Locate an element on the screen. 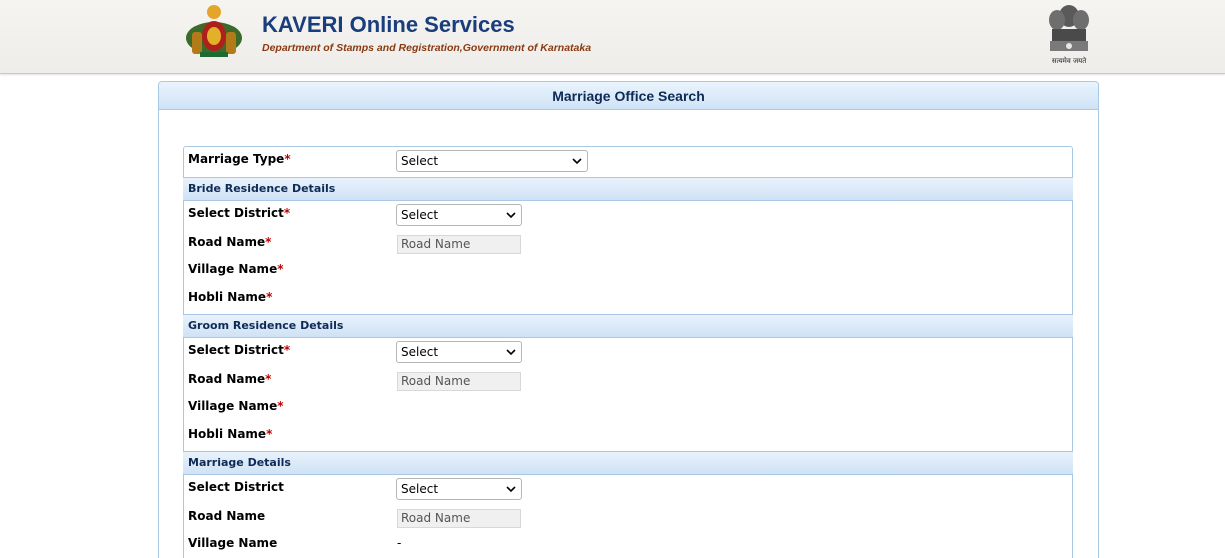 Image resolution: width=1225 pixels, height=558 pixels. site-title: KAVERI Online Services is located at coordinates (388, 24).